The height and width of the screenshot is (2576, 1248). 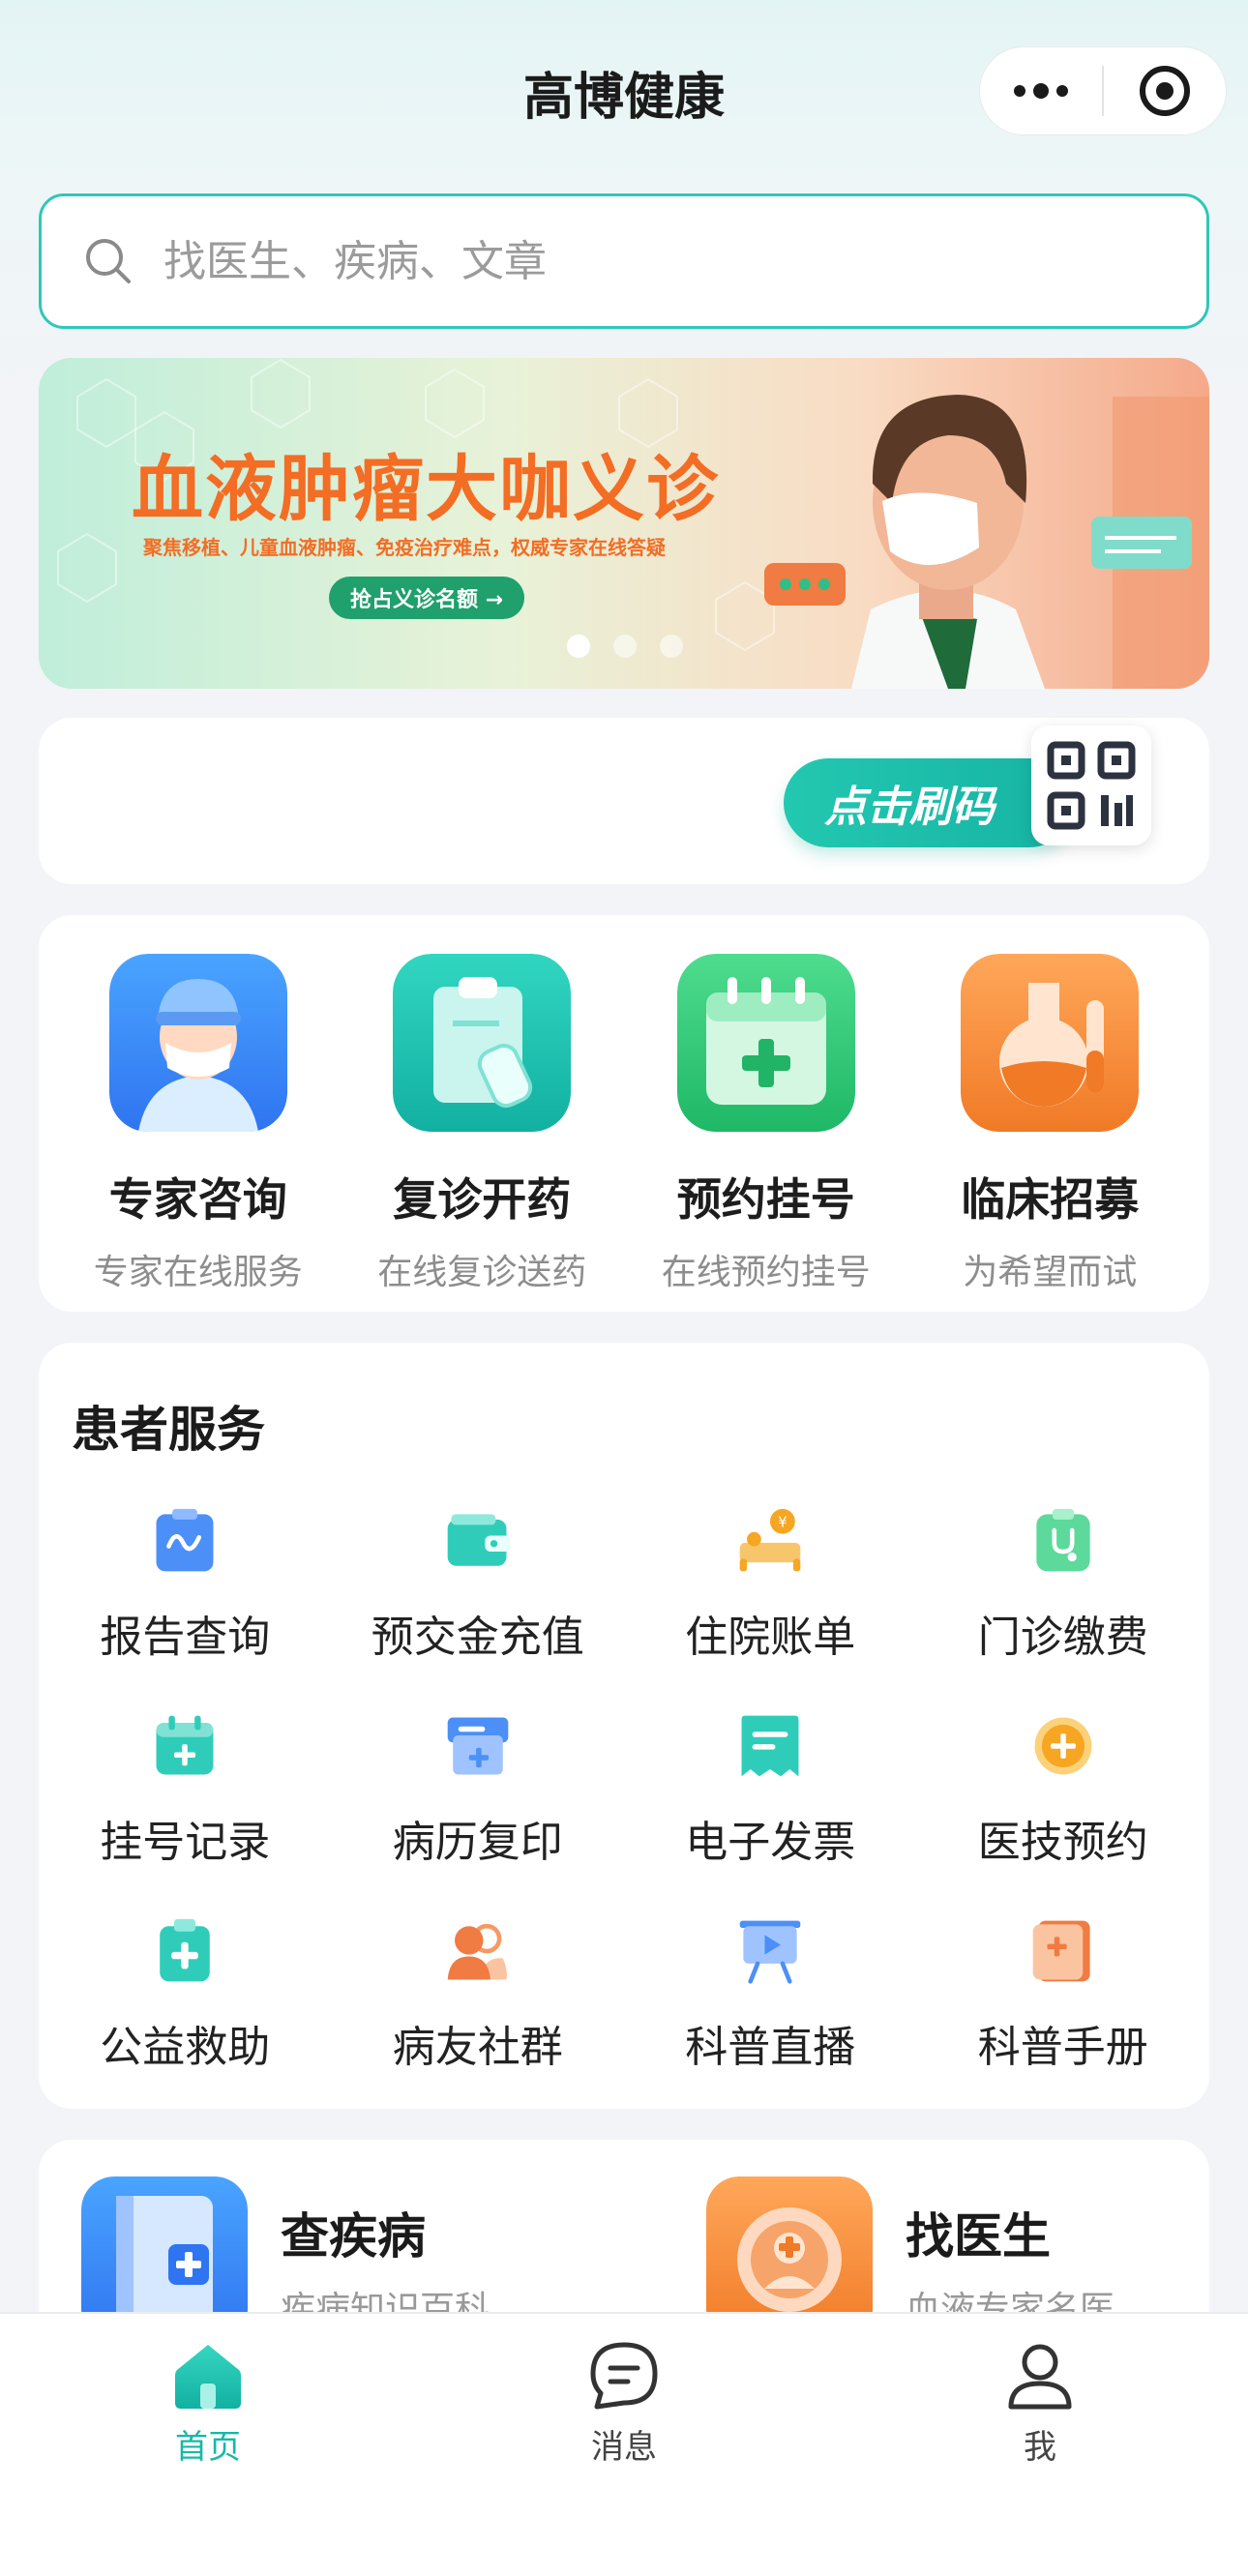 What do you see at coordinates (986, 542) in the screenshot?
I see `doctor-illustration` at bounding box center [986, 542].